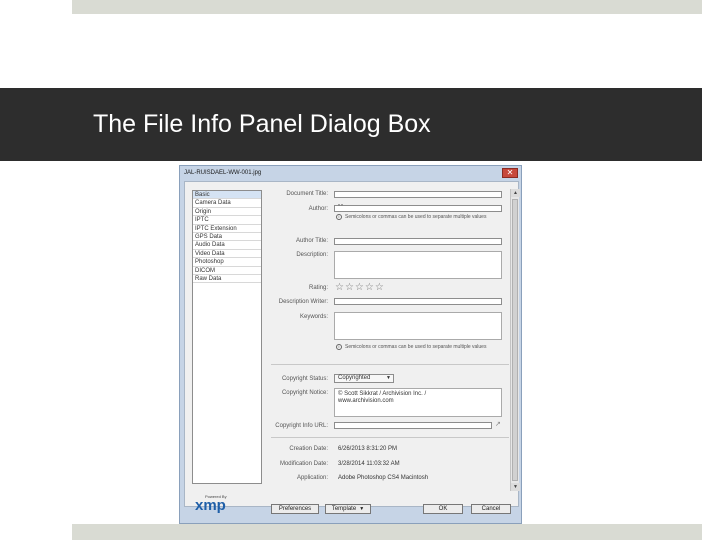 The width and height of the screenshot is (720, 540). Describe the element at coordinates (227, 229) in the screenshot. I see `sidebar-item-iptc-extension: IPTC Extension` at that location.